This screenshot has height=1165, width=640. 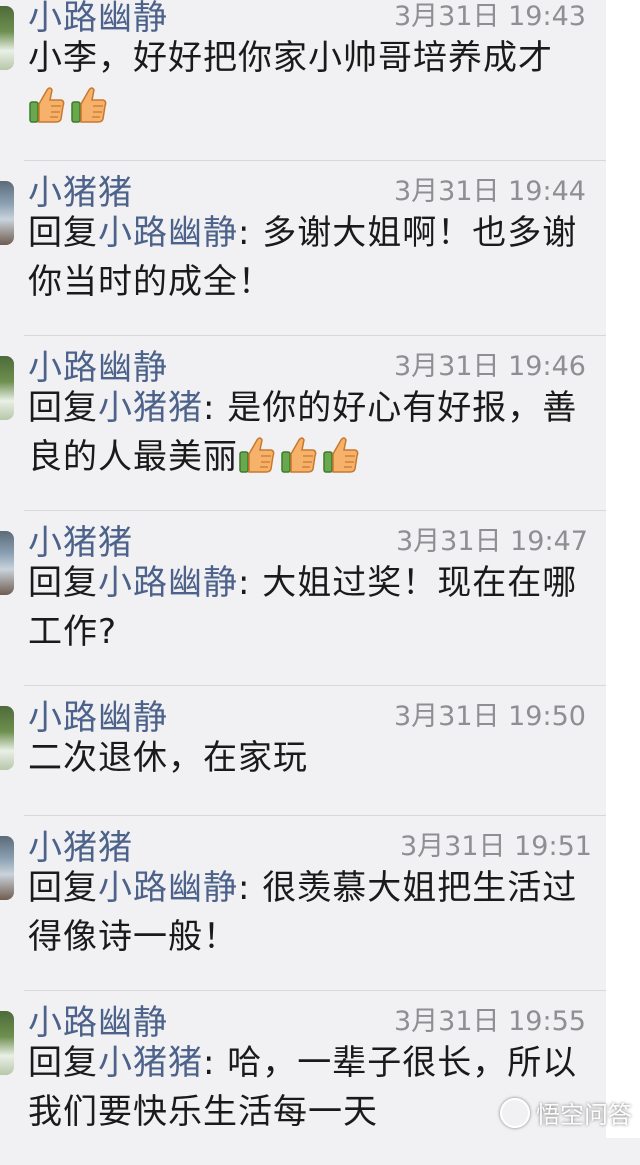 What do you see at coordinates (623, 569) in the screenshot?
I see `right-margin` at bounding box center [623, 569].